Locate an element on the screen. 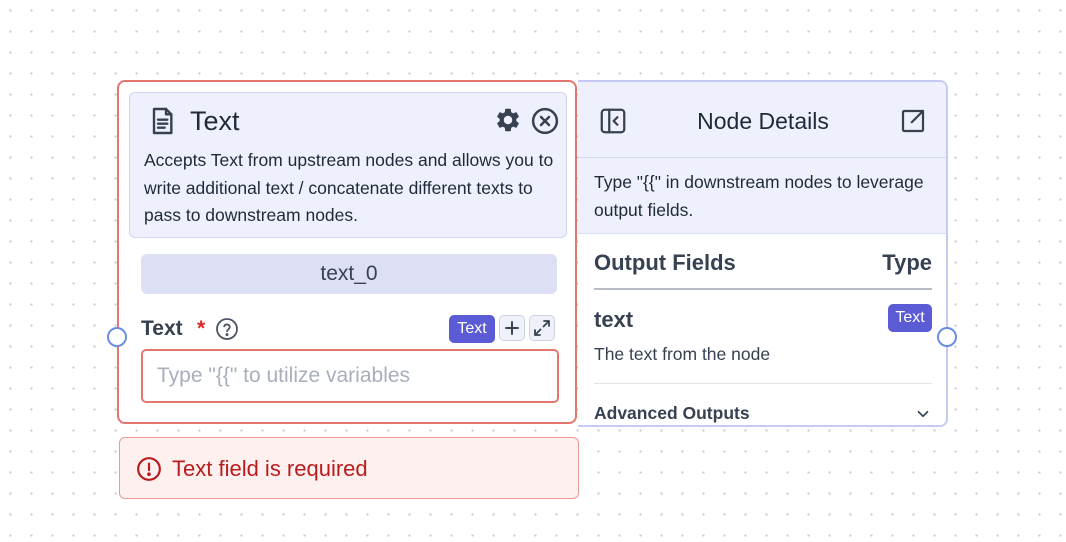 Image resolution: width=1066 pixels, height=542 pixels. error-message: Text field is required is located at coordinates (349, 468).